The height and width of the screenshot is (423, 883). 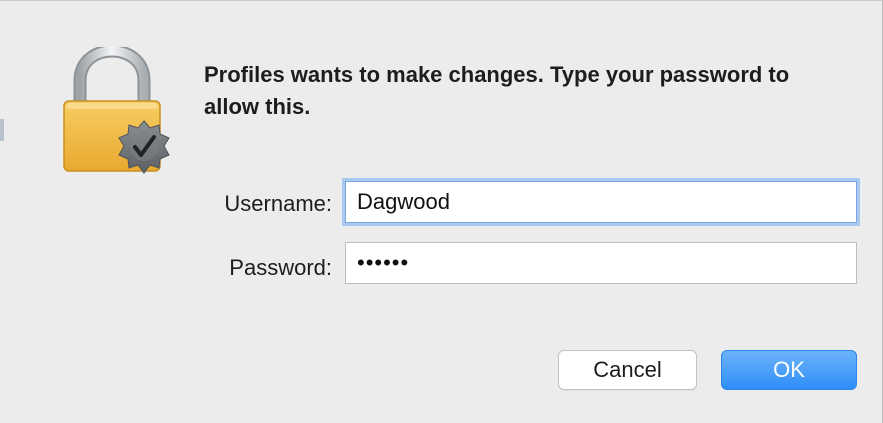 I want to click on password-label: Password:, so click(x=280, y=267).